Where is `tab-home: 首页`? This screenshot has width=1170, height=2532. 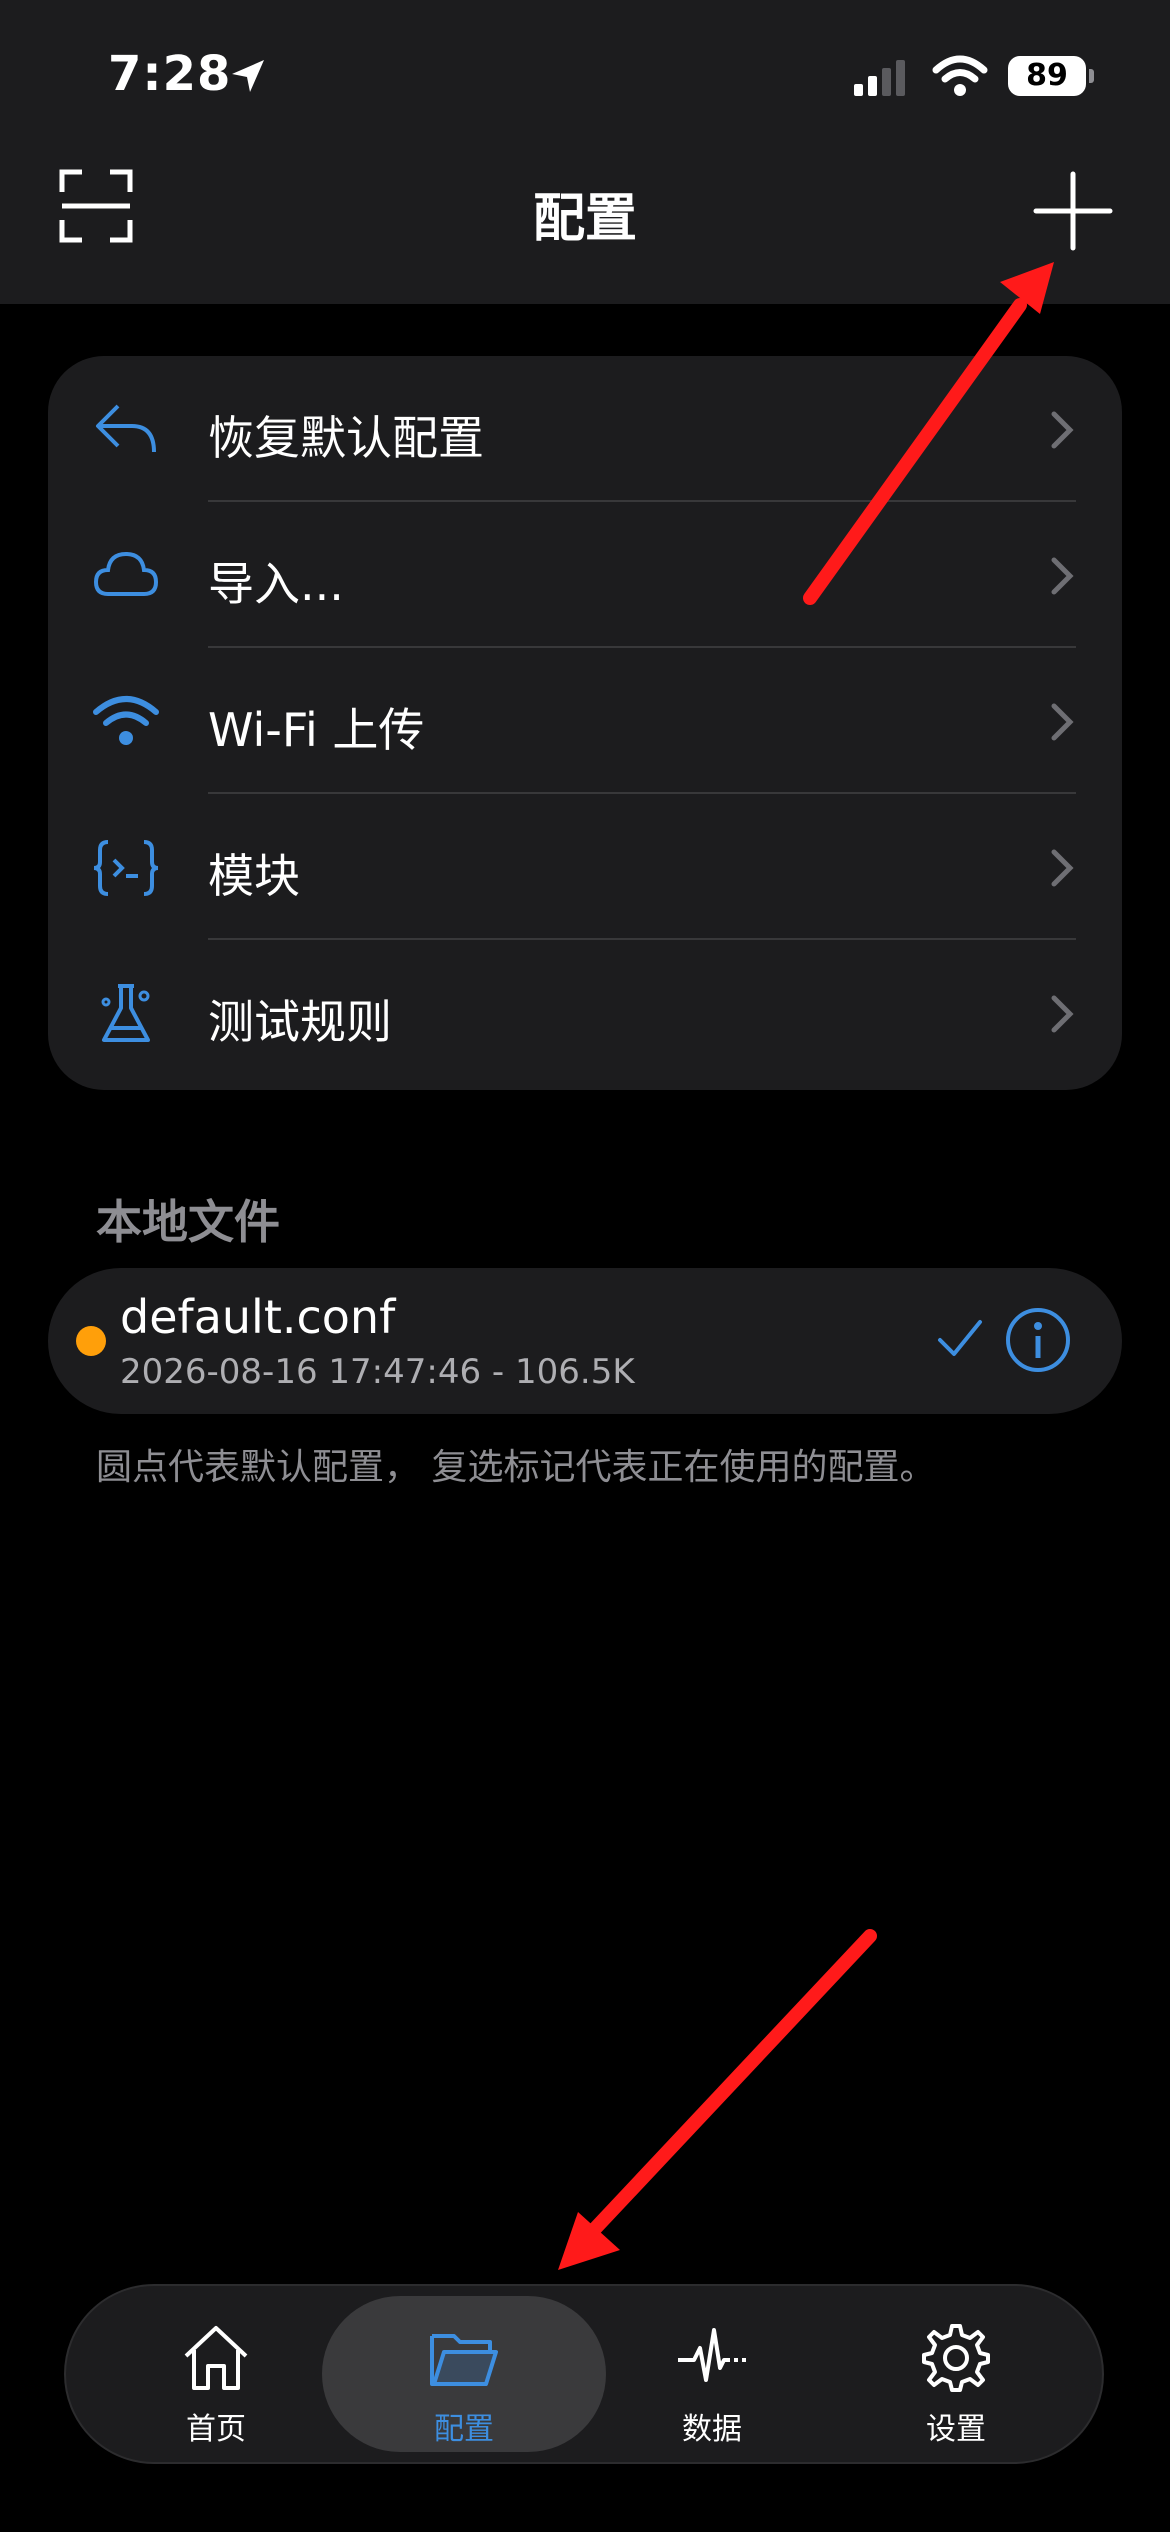
tab-home: 首页 is located at coordinates (216, 2376).